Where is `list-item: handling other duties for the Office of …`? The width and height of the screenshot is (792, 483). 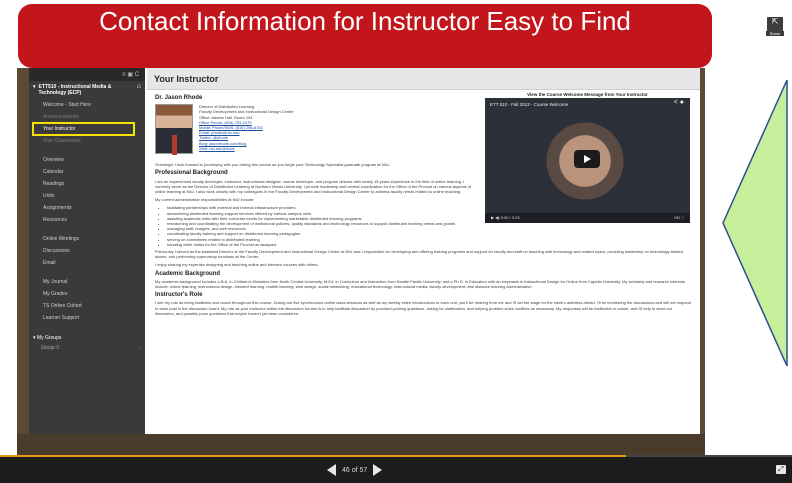 list-item: handling other duties for the Office of … is located at coordinates (430, 244).